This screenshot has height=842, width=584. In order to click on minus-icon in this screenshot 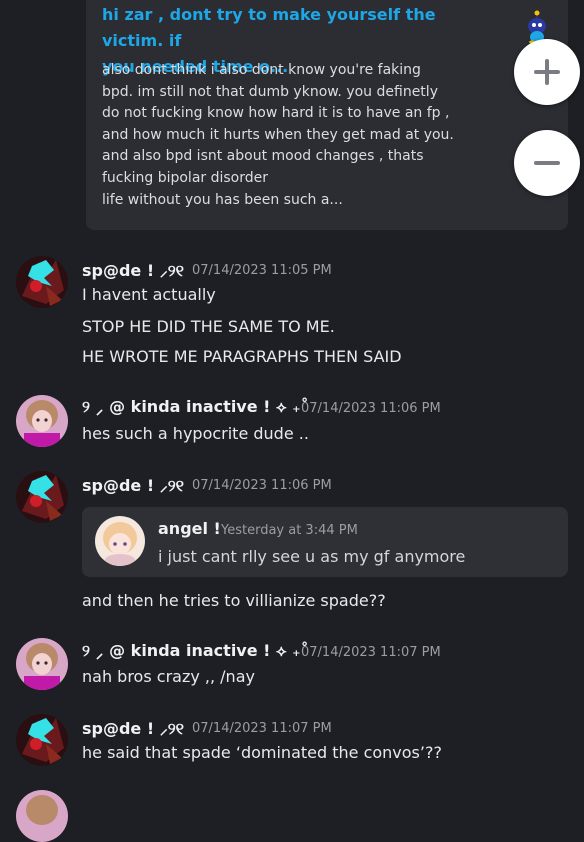, I will do `click(547, 163)`.